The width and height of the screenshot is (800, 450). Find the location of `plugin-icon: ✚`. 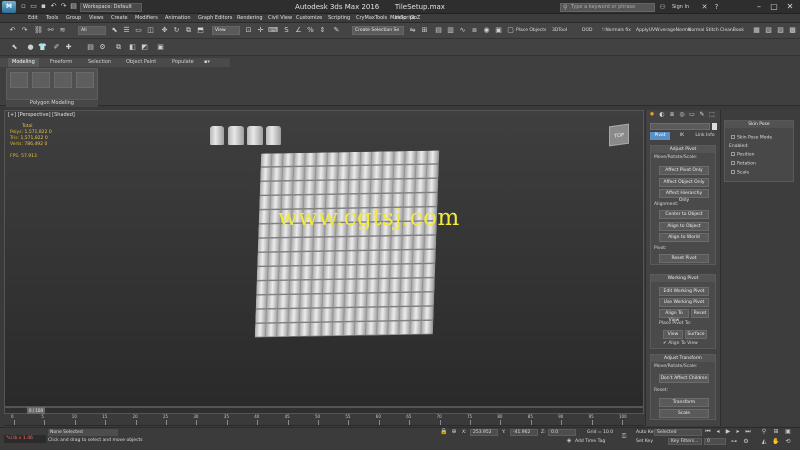

plugin-icon: ✚ is located at coordinates (68, 47).